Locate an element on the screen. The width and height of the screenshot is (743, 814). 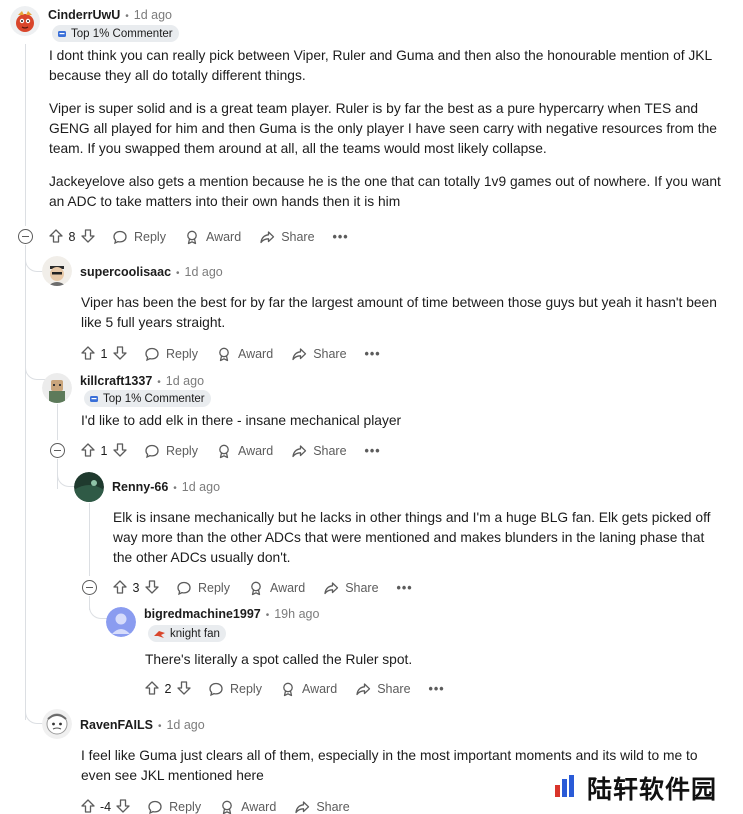
vote-count: 8 is located at coordinates (72, 237).